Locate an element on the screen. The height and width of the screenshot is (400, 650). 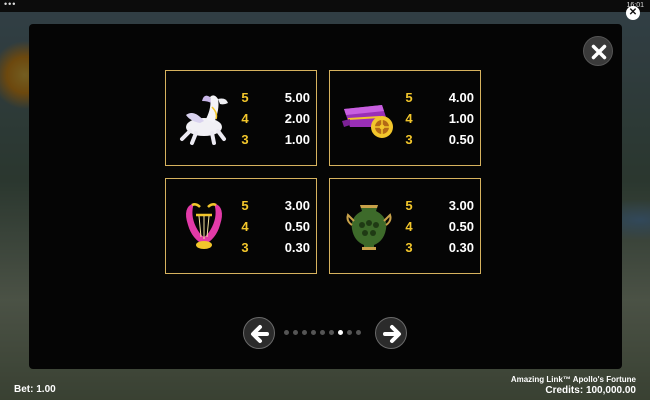
close-icon is located at coordinates (599, 52).